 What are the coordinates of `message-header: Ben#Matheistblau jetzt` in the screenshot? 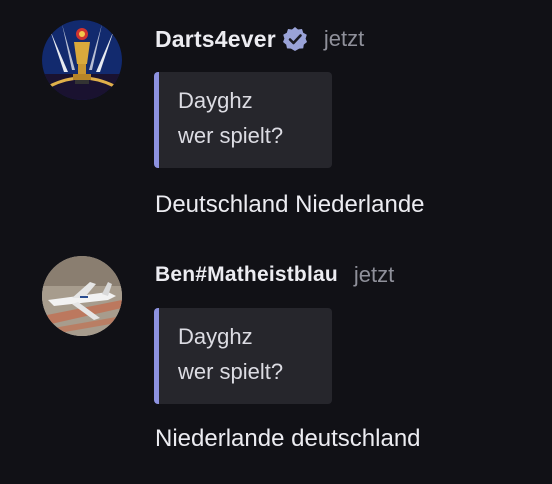 It's located at (274, 275).